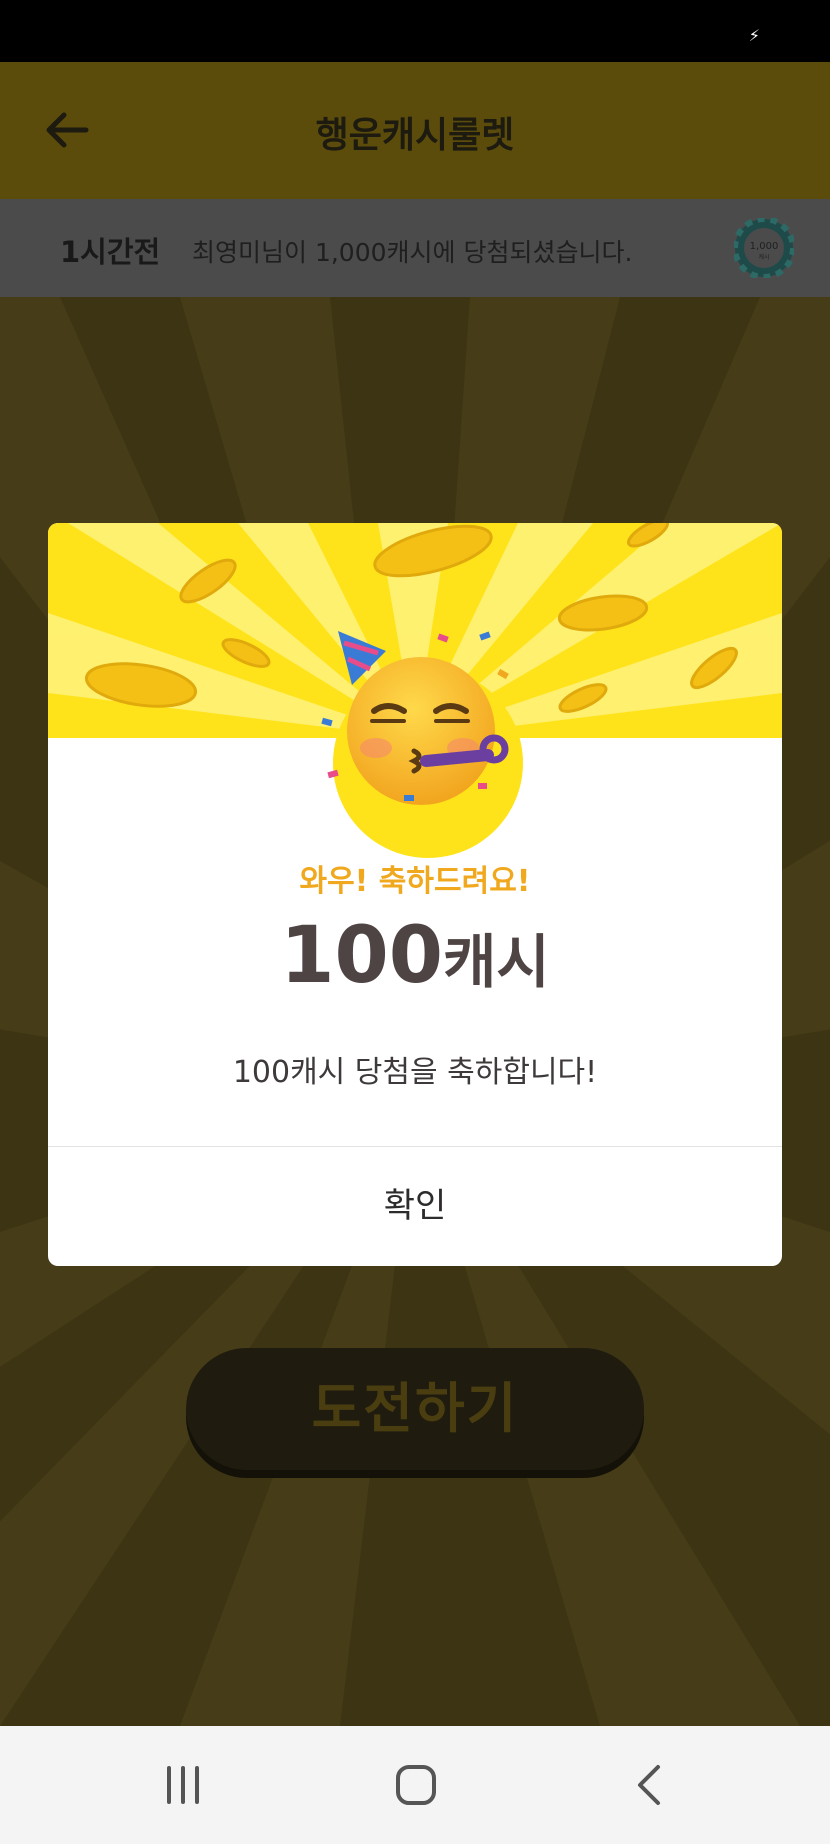 Image resolution: width=830 pixels, height=1844 pixels. What do you see at coordinates (754, 35) in the screenshot?
I see `charging-bolt-icon: ⚡` at bounding box center [754, 35].